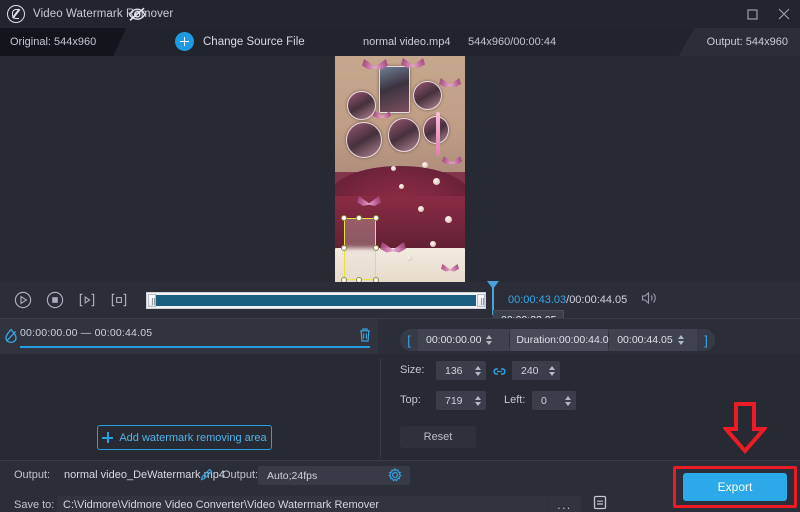 Image resolution: width=800 pixels, height=512 pixels. Describe the element at coordinates (649, 300) in the screenshot. I see `volume-icon` at that location.